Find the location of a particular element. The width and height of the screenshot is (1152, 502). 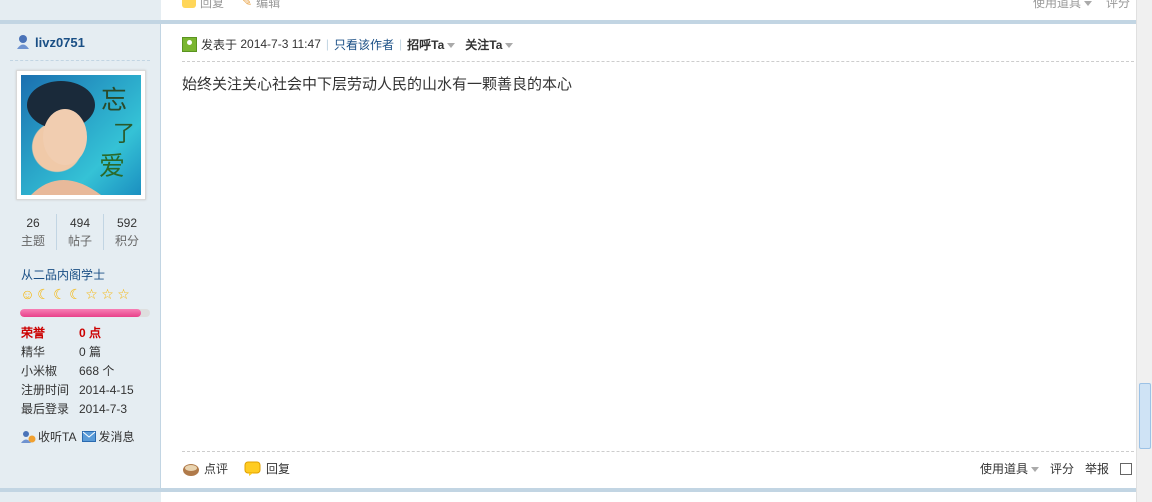

rank-stars: ☺ ☾ ☾ ☾ ☆ ☆ ☆ is located at coordinates (75, 294).